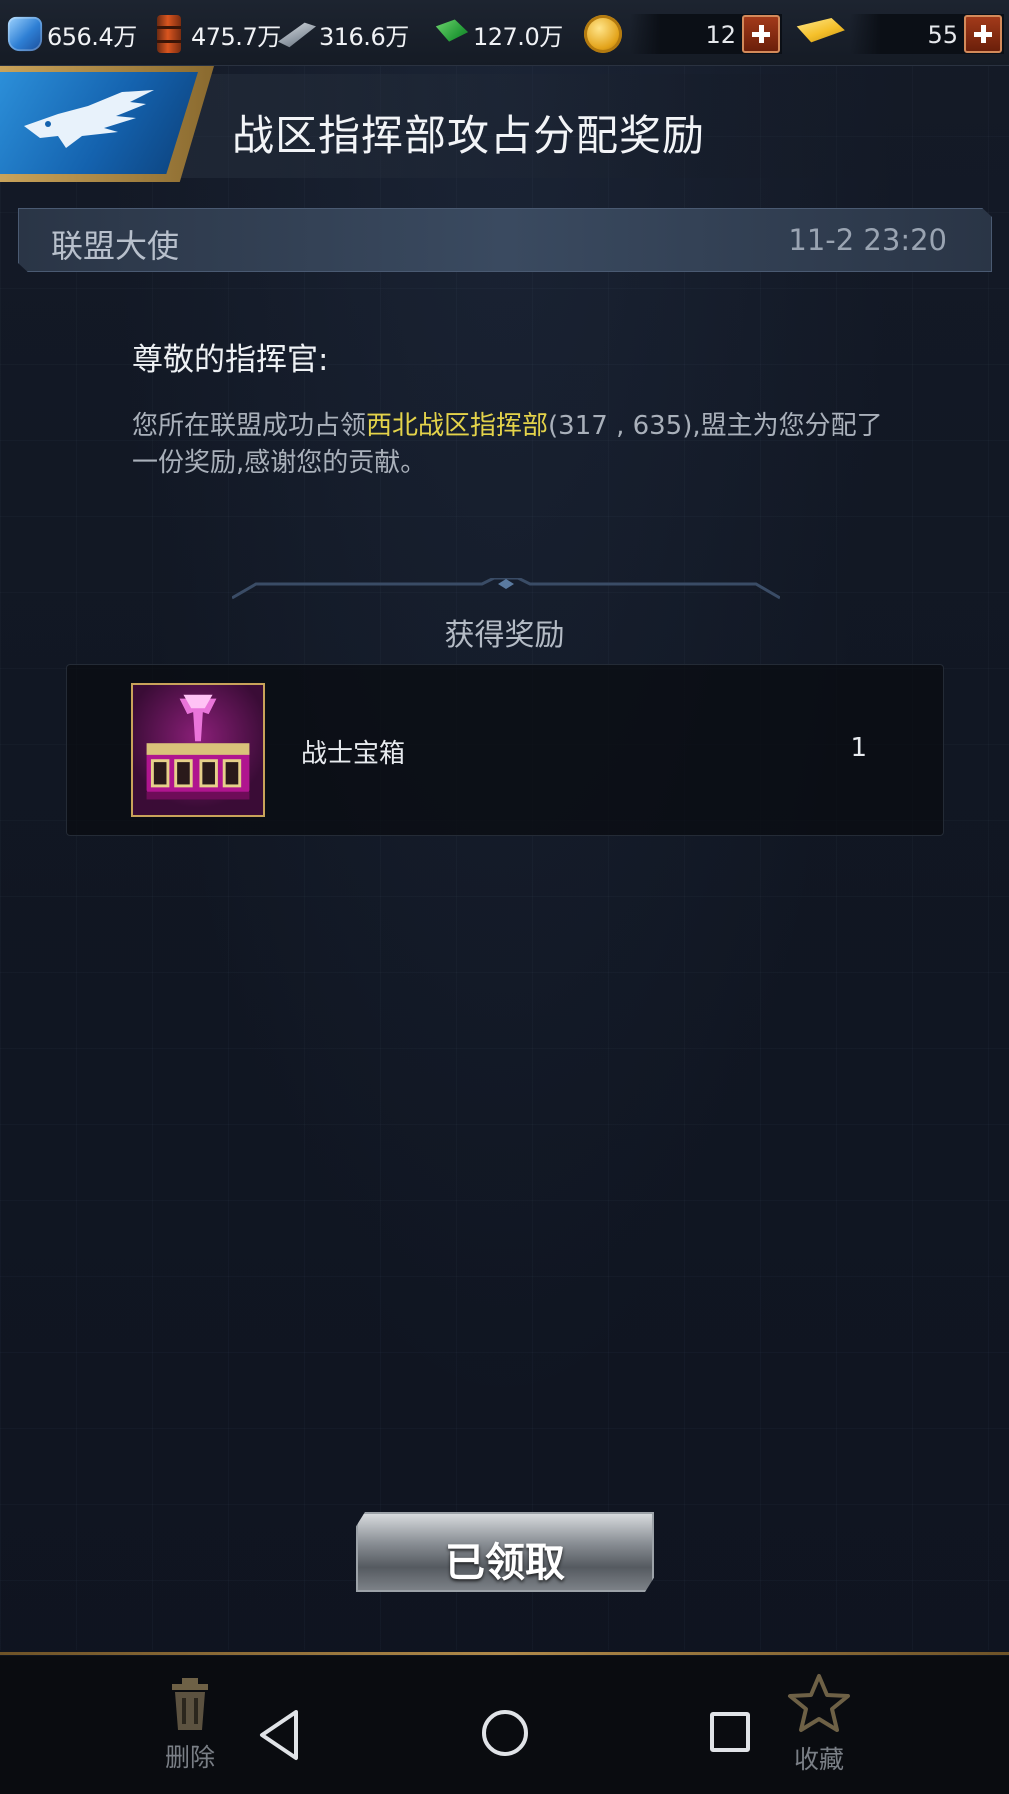  I want to click on resource-steel: 316.6万, so click(343, 34).